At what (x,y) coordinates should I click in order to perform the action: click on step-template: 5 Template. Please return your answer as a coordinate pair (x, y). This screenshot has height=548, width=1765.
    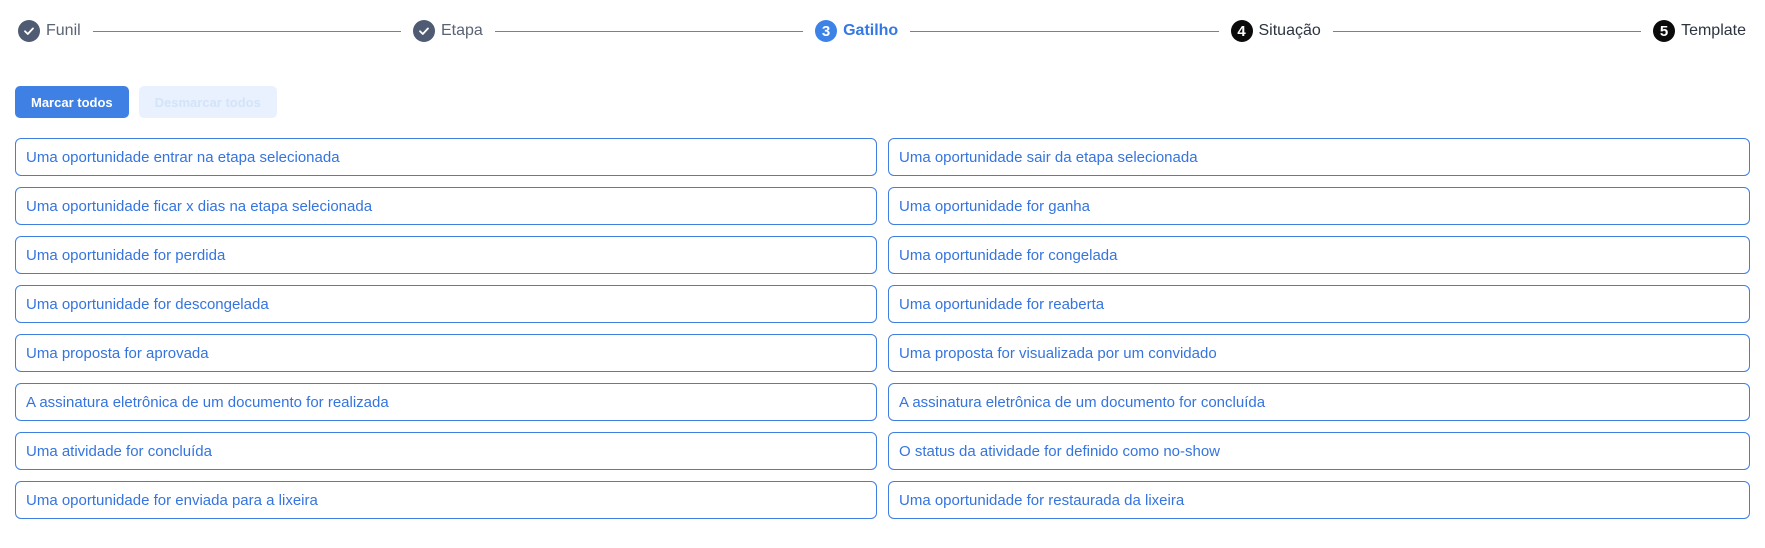
    Looking at the image, I should click on (1699, 31).